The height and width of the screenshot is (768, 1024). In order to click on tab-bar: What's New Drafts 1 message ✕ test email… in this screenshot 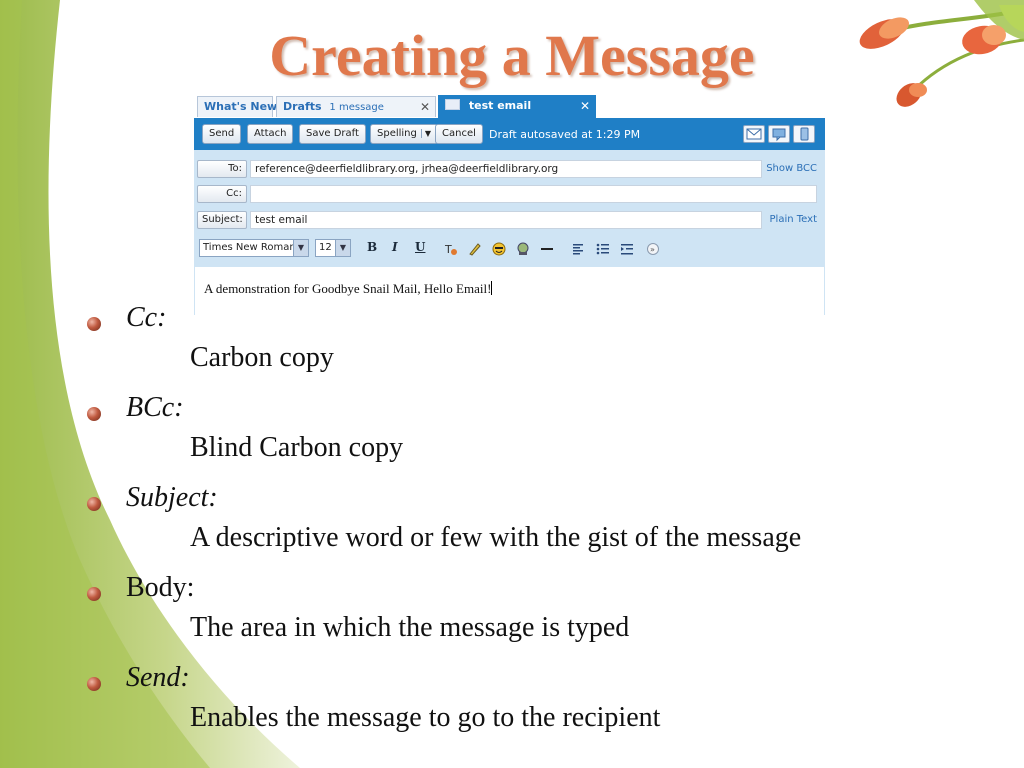, I will do `click(509, 106)`.